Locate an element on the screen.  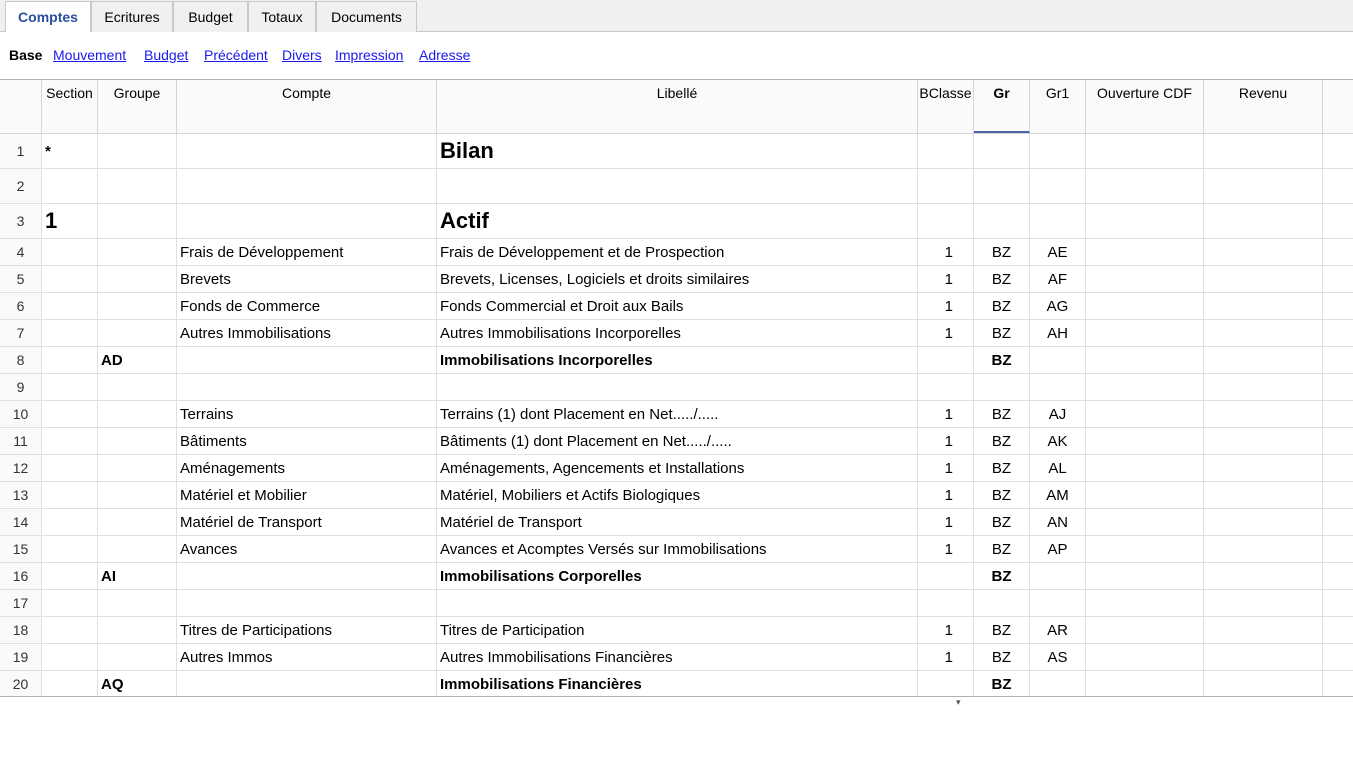
compte-cell: Brevets is located at coordinates (307, 279).